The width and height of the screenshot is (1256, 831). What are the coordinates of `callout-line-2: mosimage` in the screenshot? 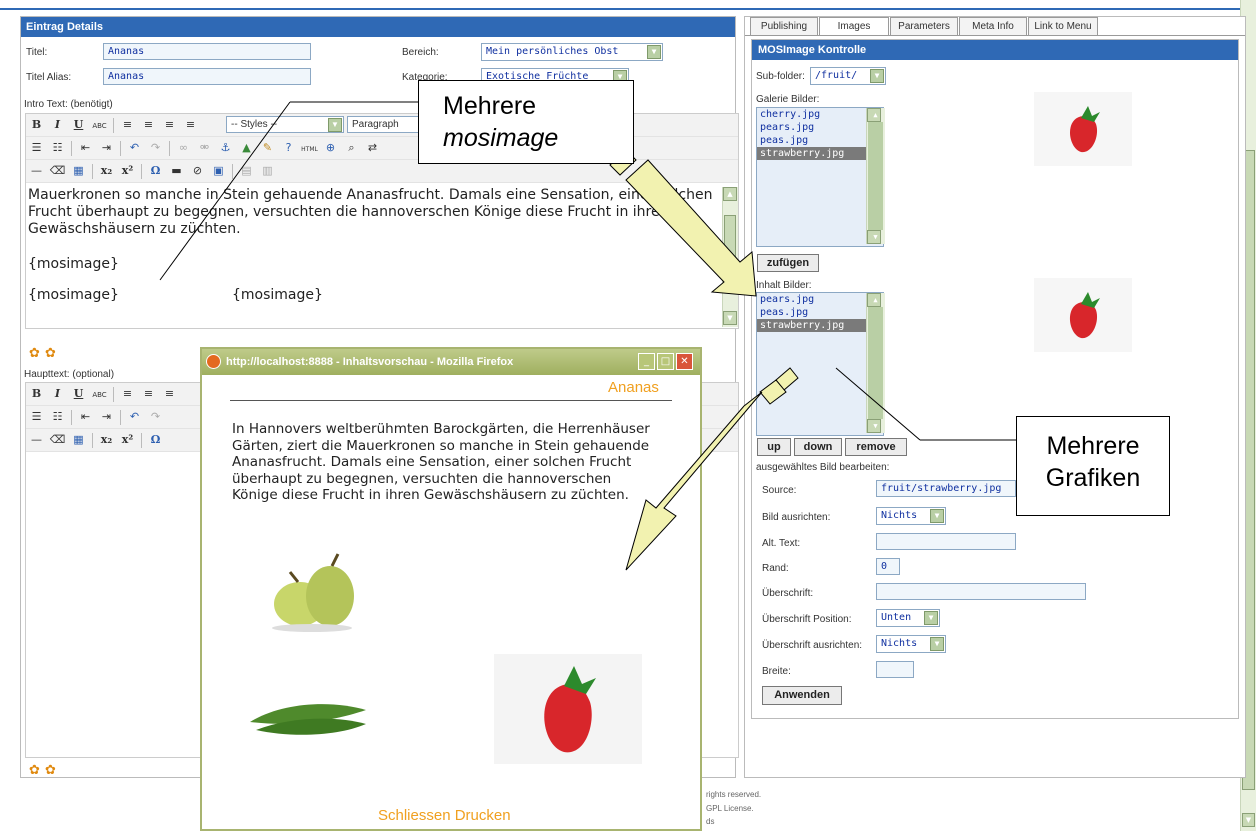 It's located at (501, 138).